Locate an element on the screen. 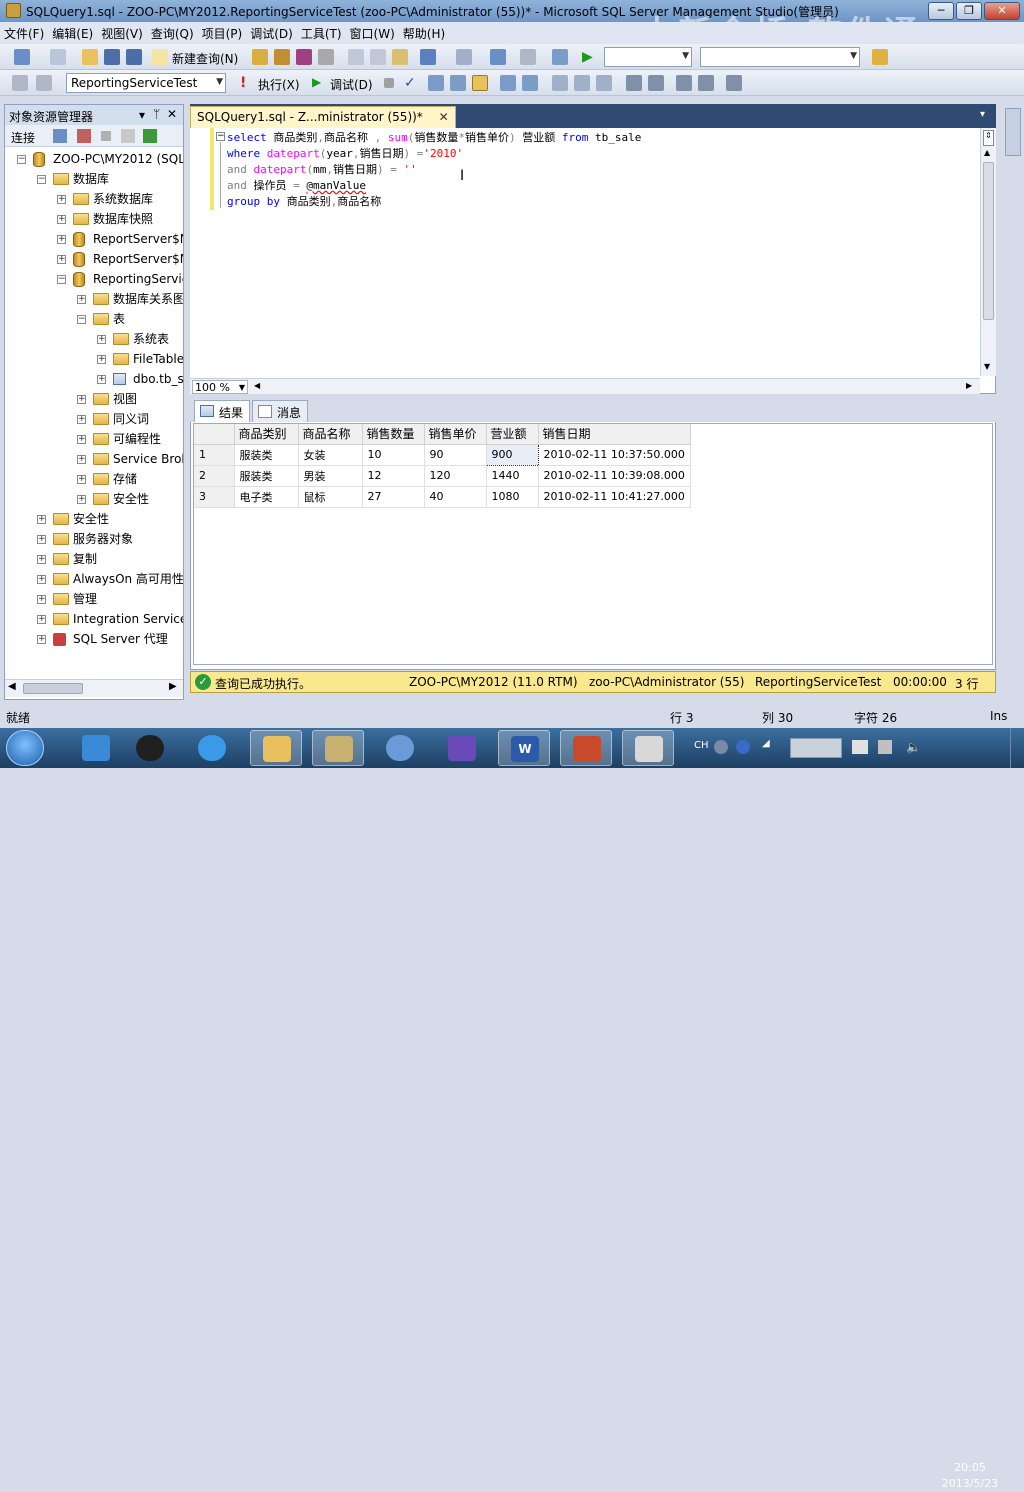  tree-node: 数据库 is located at coordinates (128, 179).